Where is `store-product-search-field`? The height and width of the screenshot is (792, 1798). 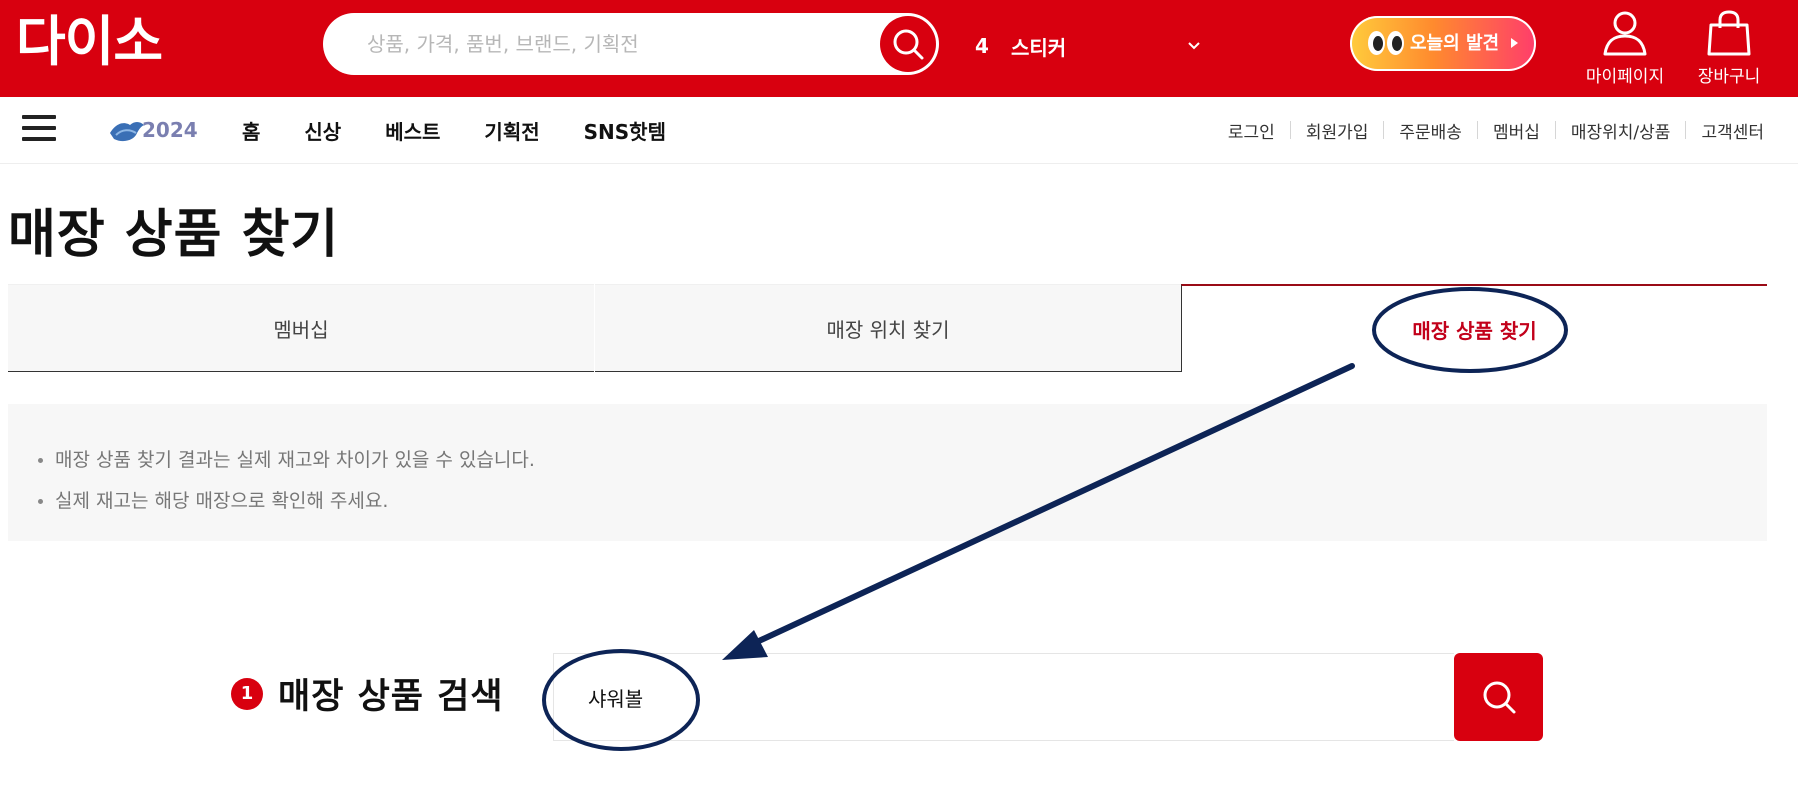 store-product-search-field is located at coordinates (1003, 697).